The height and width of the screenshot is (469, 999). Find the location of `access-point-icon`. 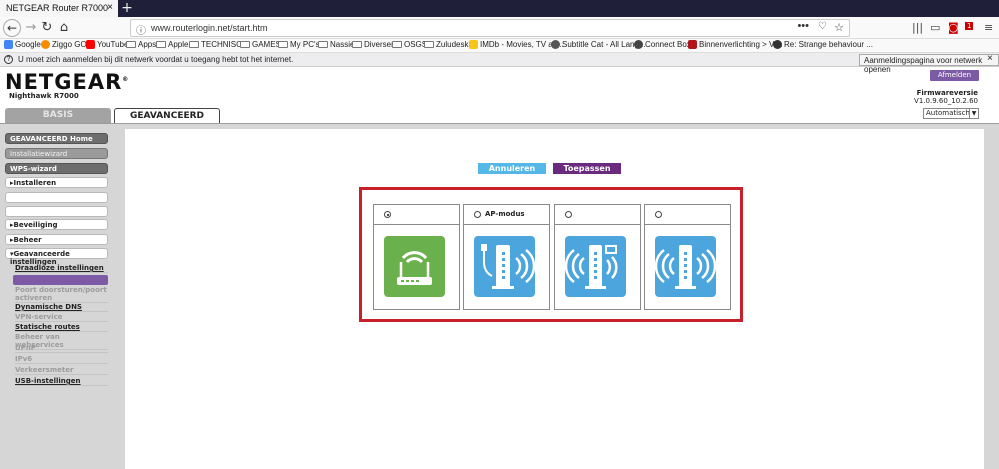

access-point-icon is located at coordinates (504, 266).